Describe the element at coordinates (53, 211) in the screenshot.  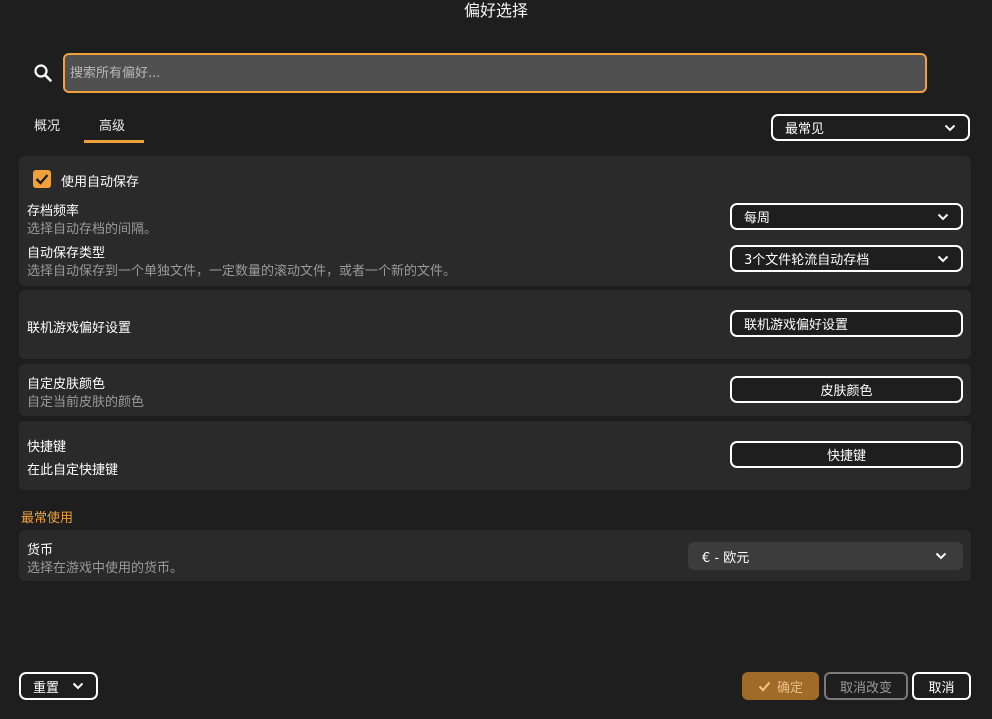
I see `autosave-frequency-title: 存档频率` at that location.